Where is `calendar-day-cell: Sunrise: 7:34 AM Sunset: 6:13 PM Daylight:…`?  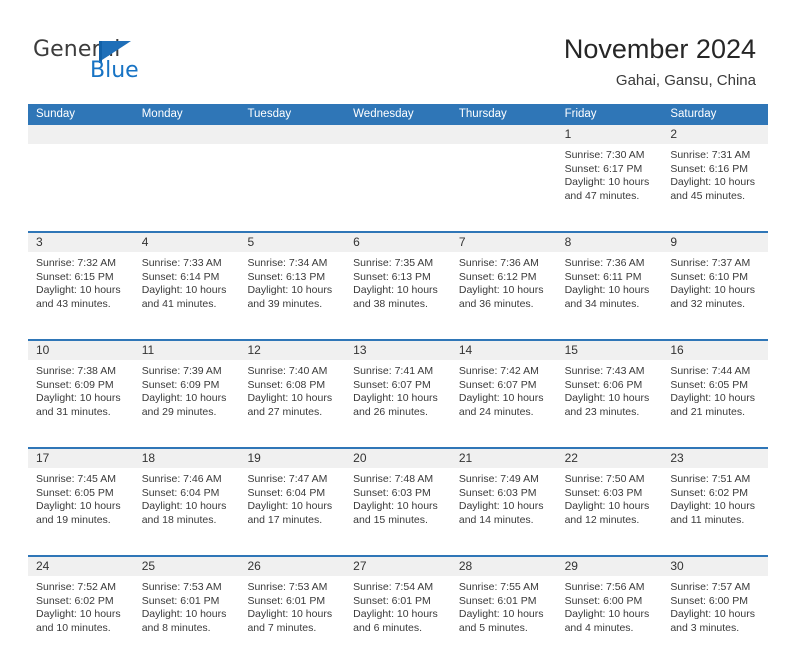 calendar-day-cell: Sunrise: 7:34 AM Sunset: 6:13 PM Daylight:… is located at coordinates (292, 295).